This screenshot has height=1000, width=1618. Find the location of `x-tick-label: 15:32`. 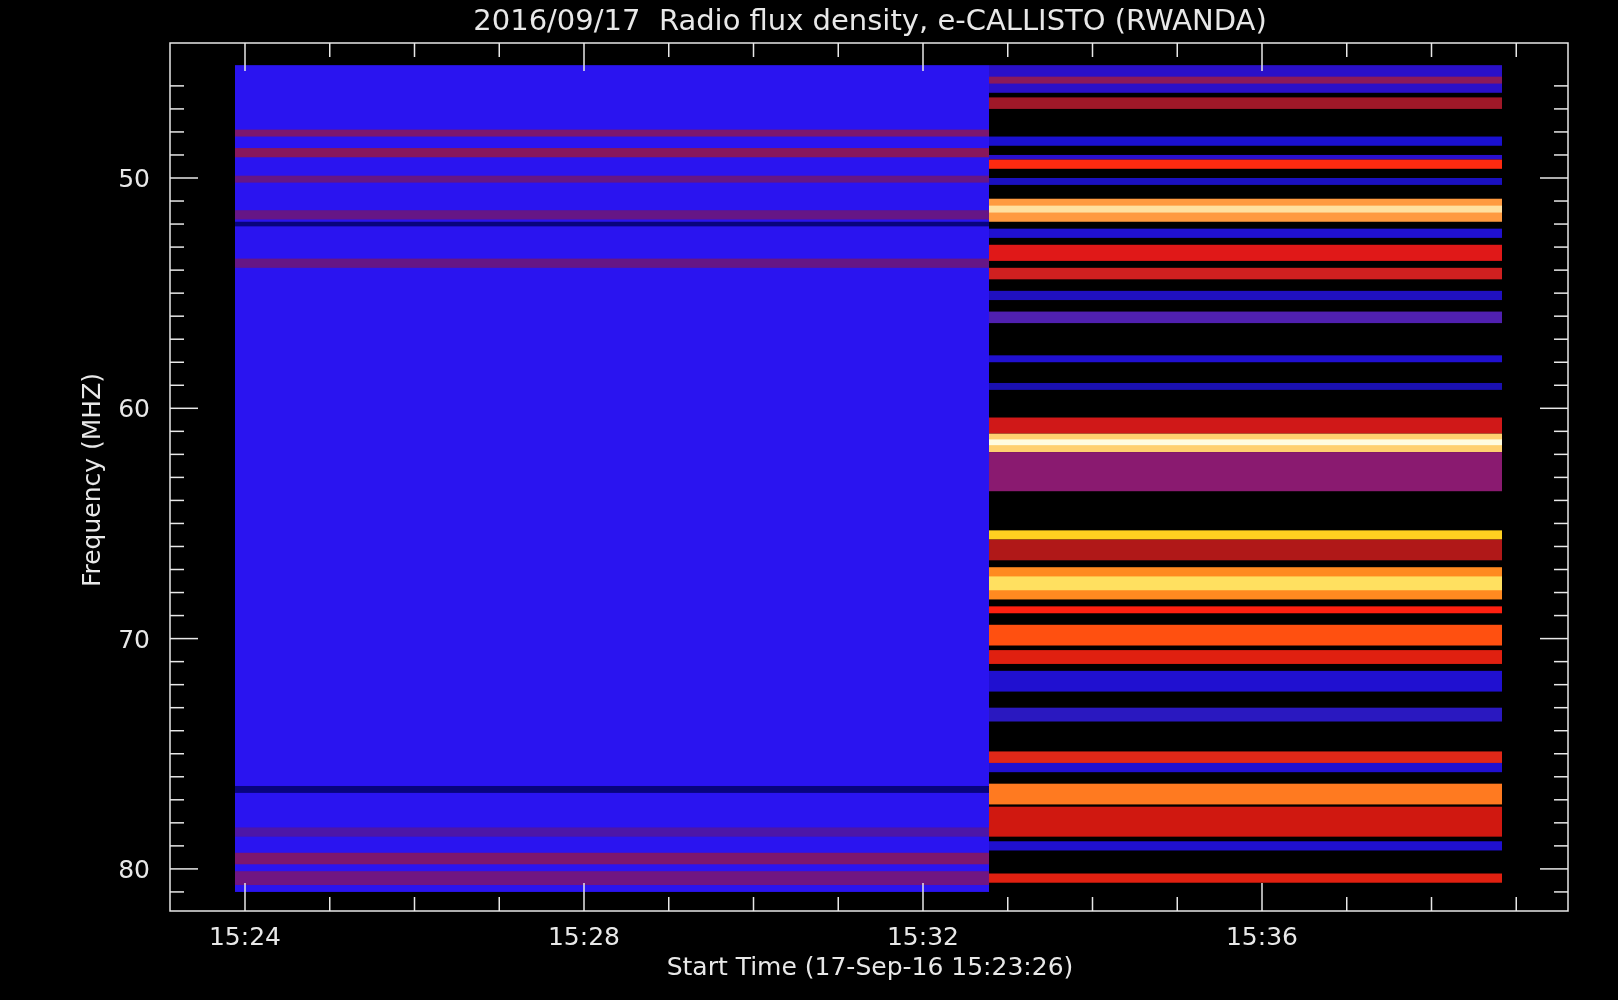

x-tick-label: 15:32 is located at coordinates (923, 936).